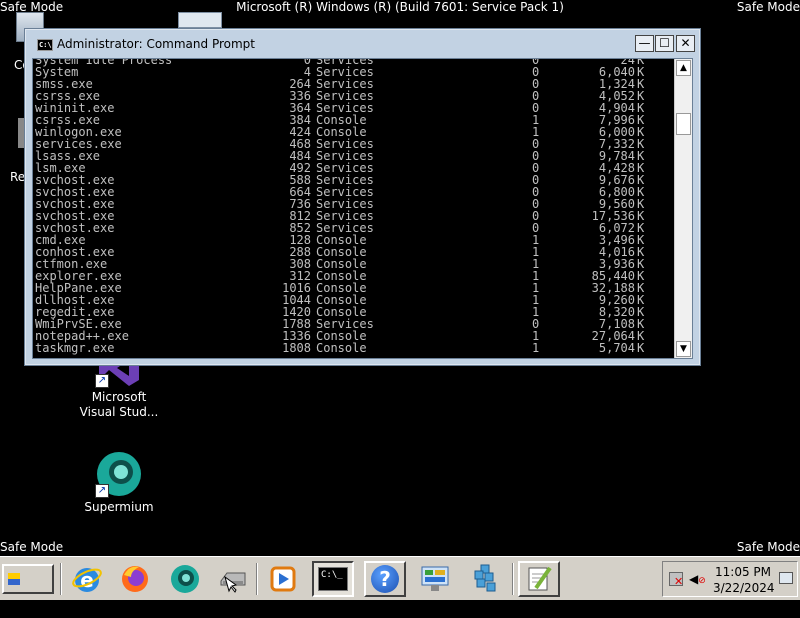  Describe the element at coordinates (685, 43) in the screenshot. I see `close-button: ✕` at that location.